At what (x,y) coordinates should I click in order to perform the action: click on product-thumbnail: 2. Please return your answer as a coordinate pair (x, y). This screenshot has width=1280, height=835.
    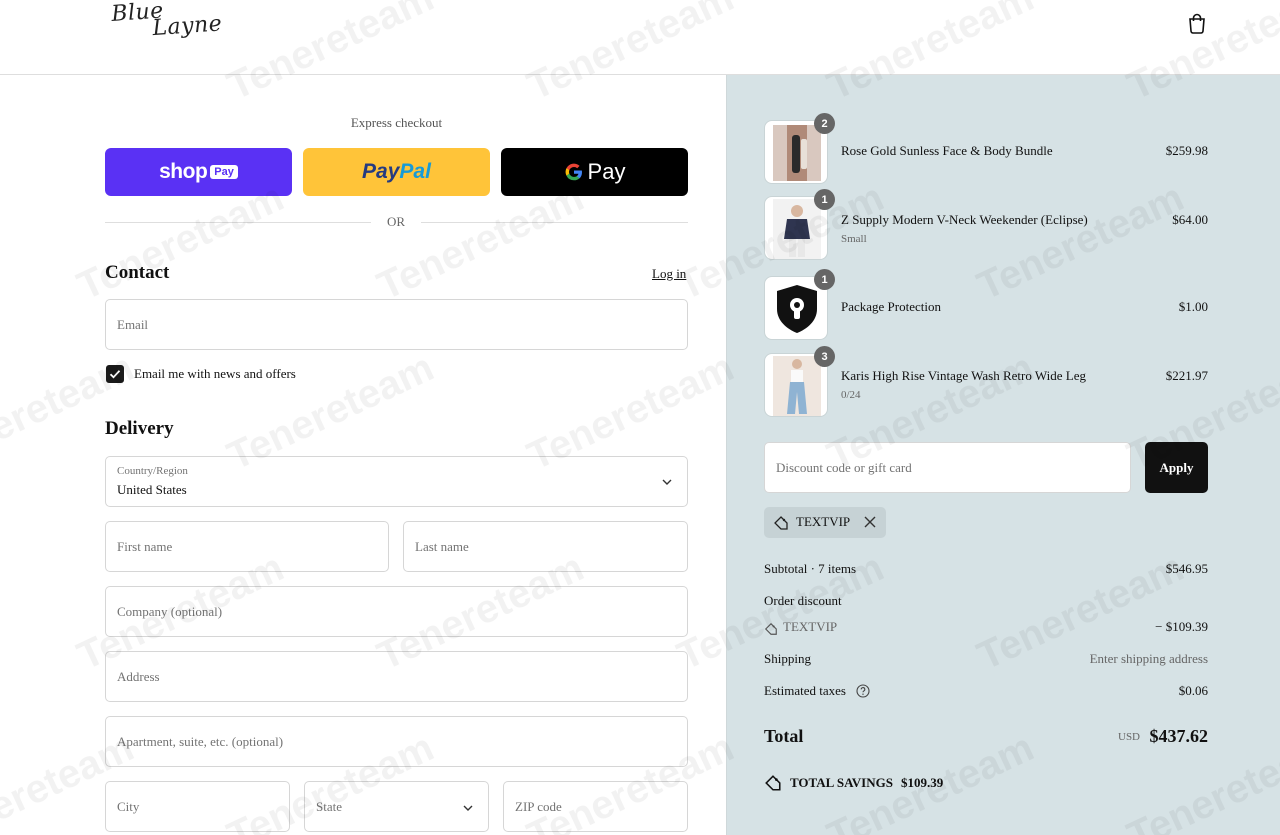
    Looking at the image, I should click on (799, 148).